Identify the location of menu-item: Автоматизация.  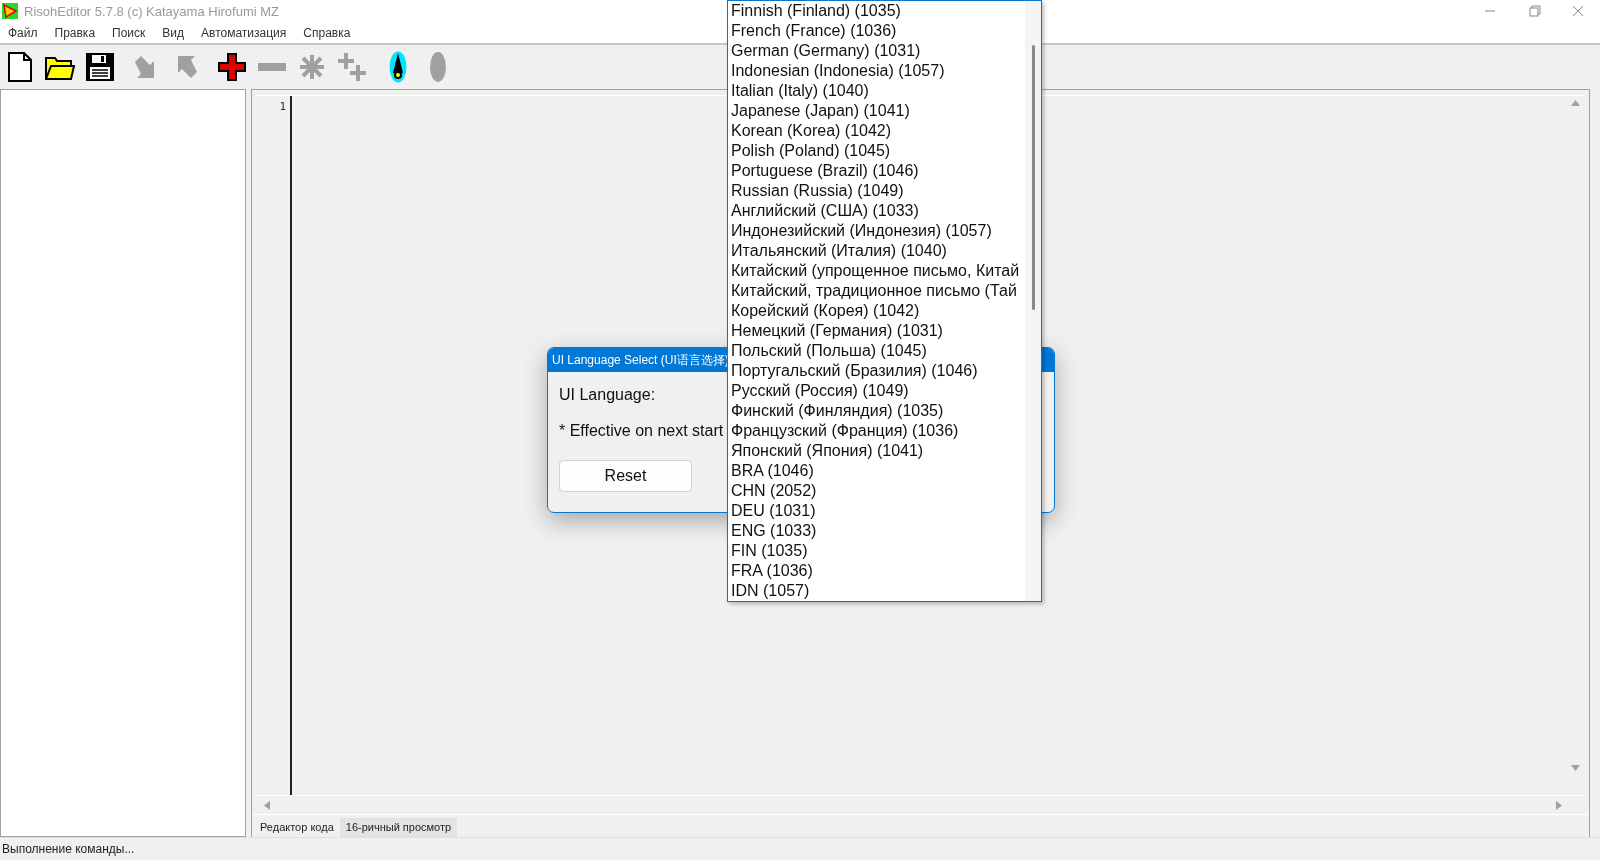
(244, 32).